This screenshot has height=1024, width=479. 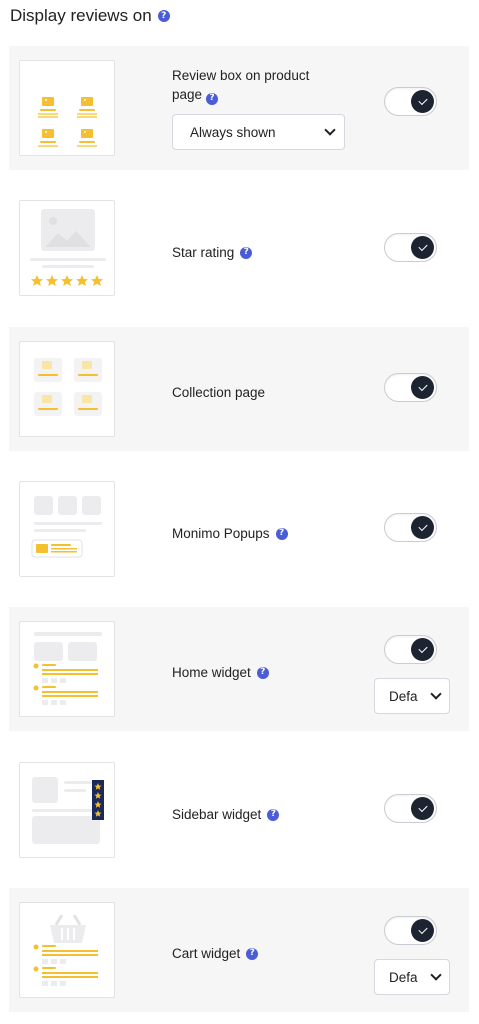 I want to click on home-widget-style-select: Defa, so click(x=412, y=696).